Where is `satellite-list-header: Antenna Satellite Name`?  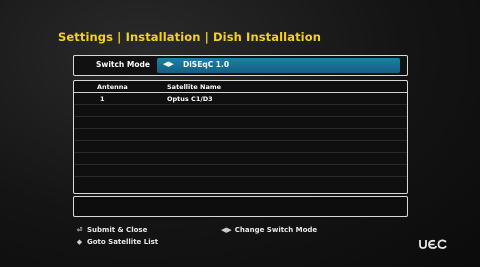 satellite-list-header: Antenna Satellite Name is located at coordinates (240, 87).